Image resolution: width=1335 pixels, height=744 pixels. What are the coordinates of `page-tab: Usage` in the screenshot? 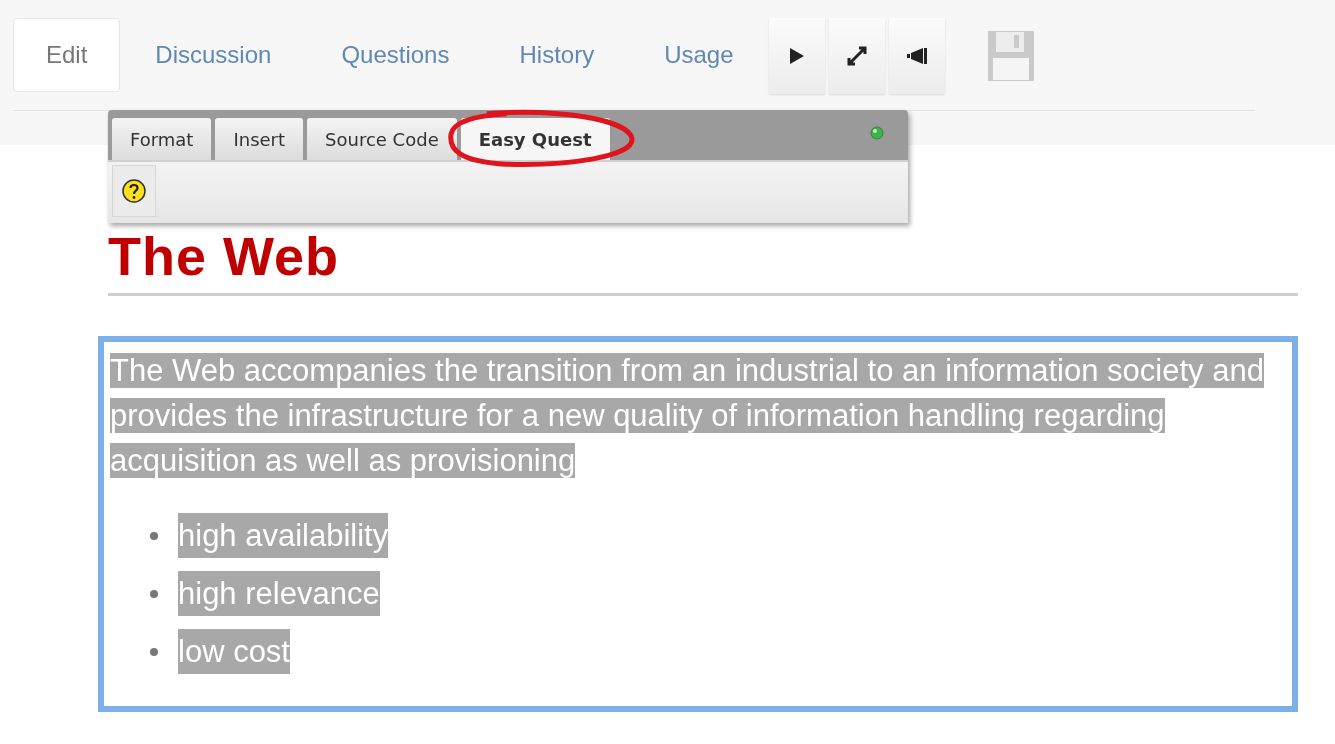 It's located at (699, 55).